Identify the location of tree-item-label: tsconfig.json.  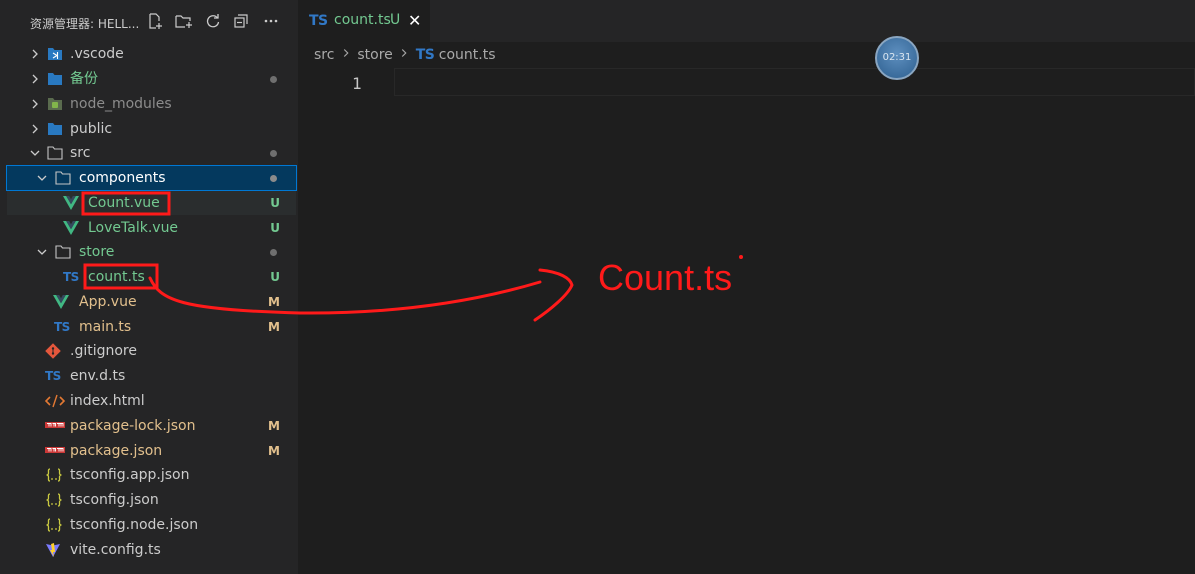
(114, 500).